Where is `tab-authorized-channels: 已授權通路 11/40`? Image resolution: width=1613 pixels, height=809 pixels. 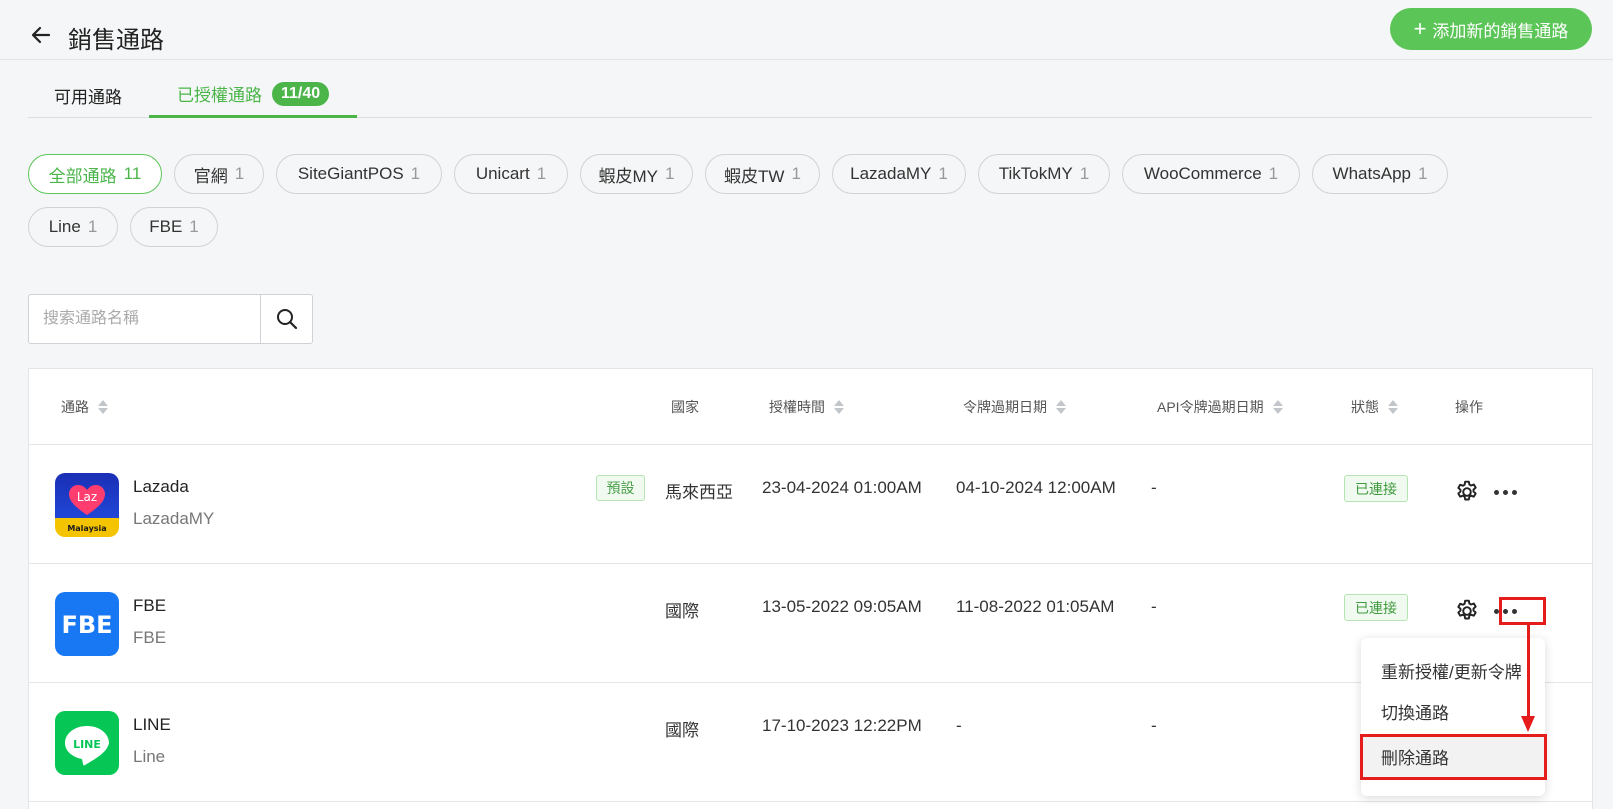
tab-authorized-channels: 已授權通路 11/40 is located at coordinates (253, 95).